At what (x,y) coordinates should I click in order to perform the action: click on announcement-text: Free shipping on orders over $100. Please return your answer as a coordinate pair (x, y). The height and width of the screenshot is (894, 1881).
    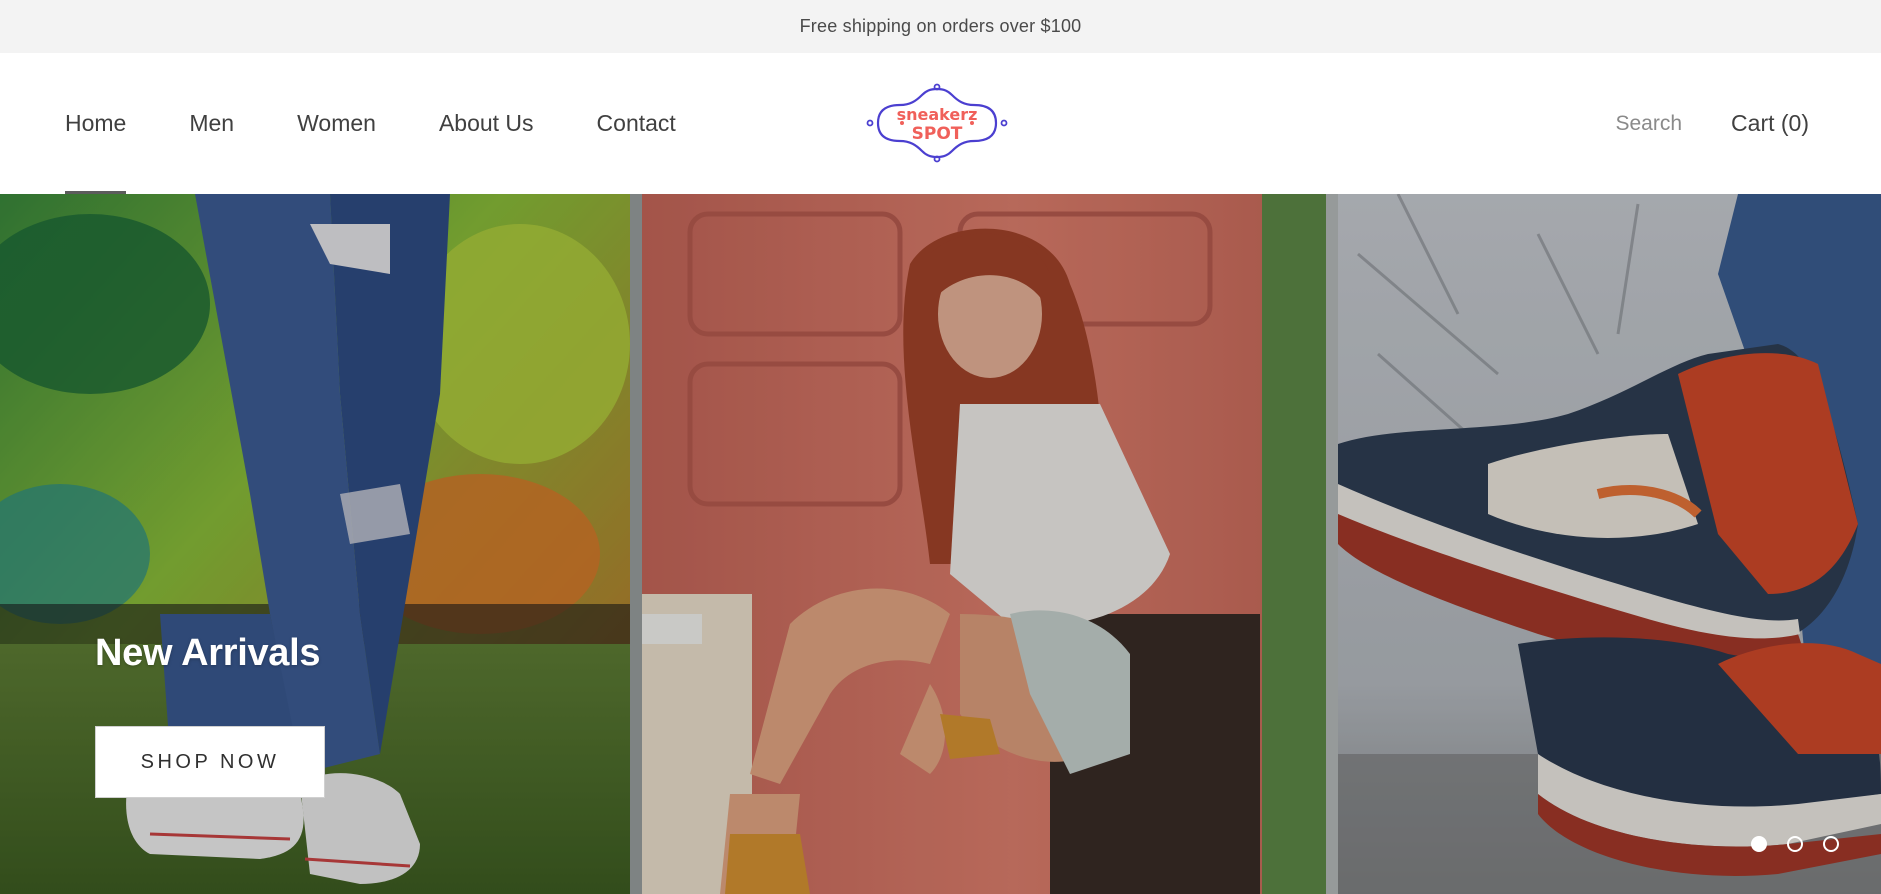
    Looking at the image, I should click on (940, 26).